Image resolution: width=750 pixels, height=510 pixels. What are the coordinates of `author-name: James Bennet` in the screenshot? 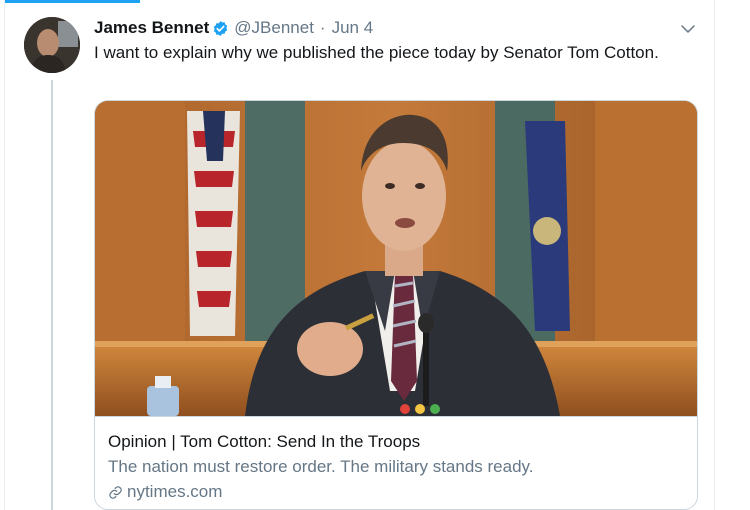 It's located at (151, 28).